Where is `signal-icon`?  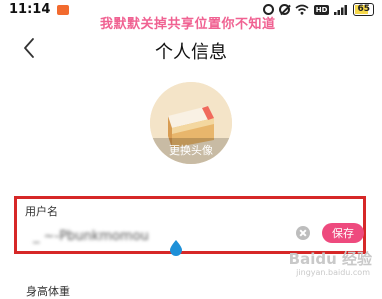 signal-icon is located at coordinates (341, 10).